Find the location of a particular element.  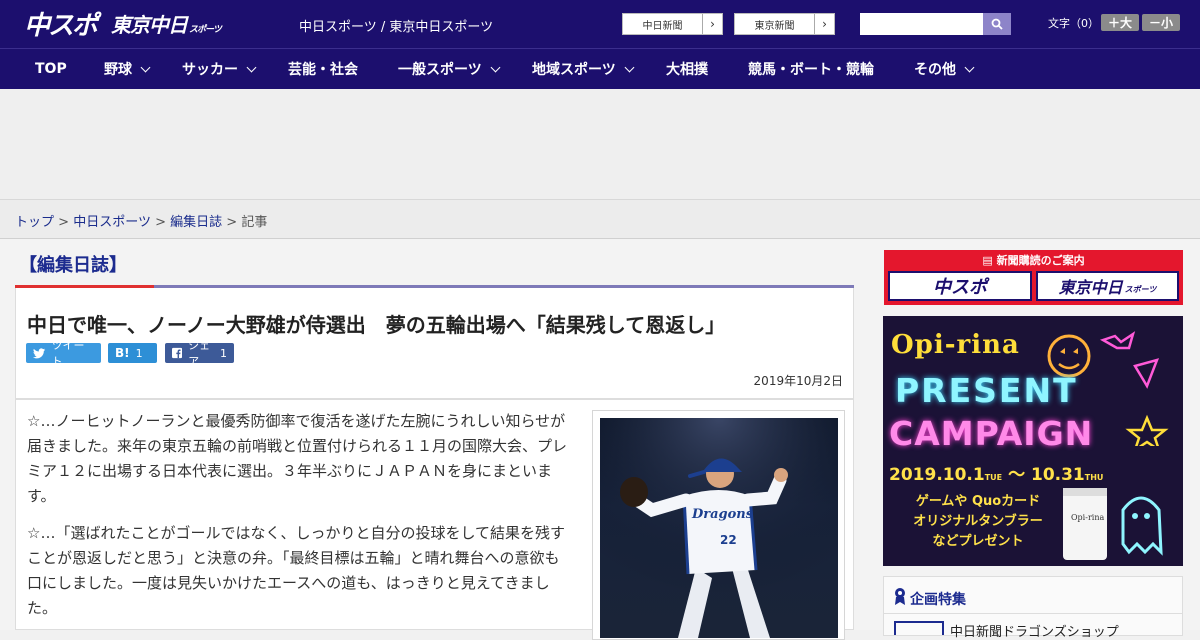

ribbon-icon is located at coordinates (900, 596).